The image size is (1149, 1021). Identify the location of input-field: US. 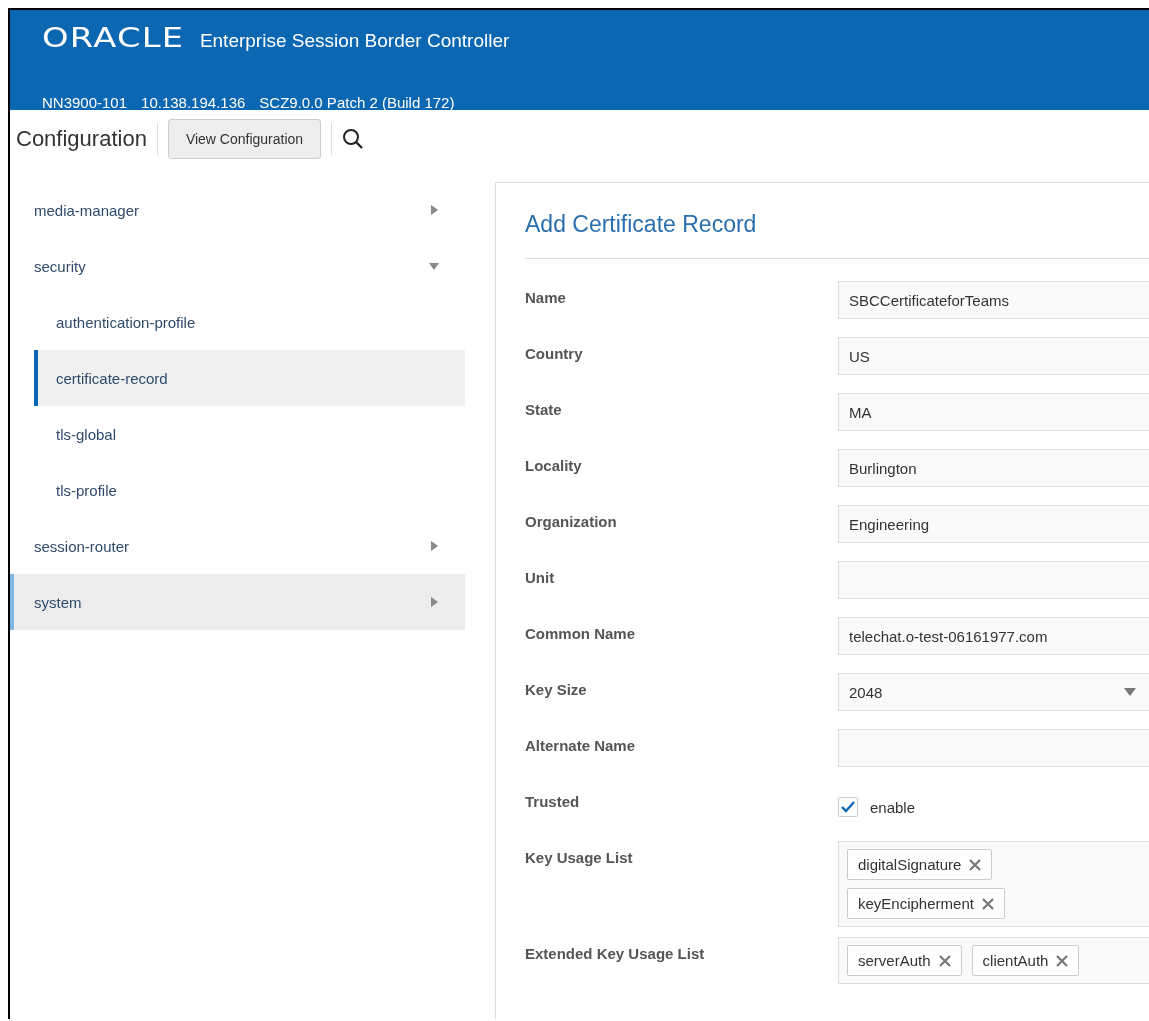
(993, 356).